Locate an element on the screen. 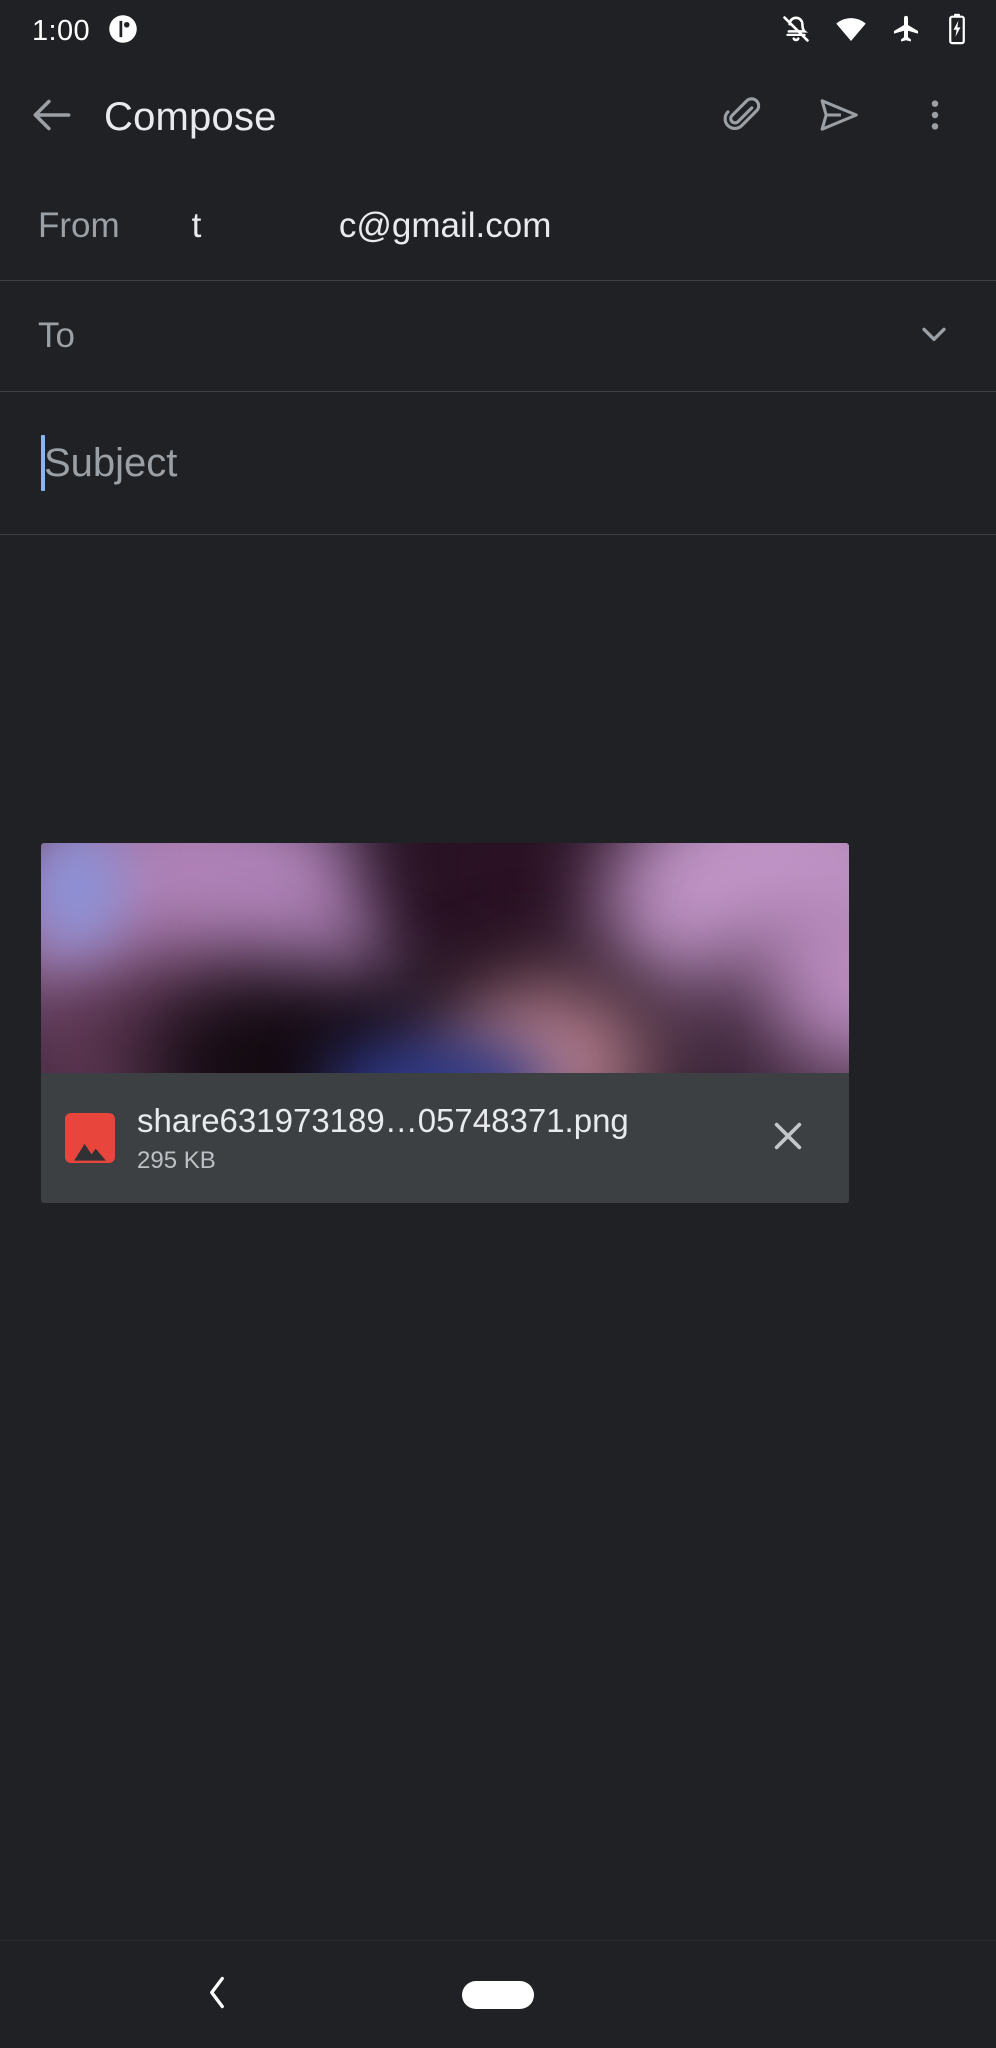 This screenshot has width=996, height=2048. wifi-icon is located at coordinates (851, 31).